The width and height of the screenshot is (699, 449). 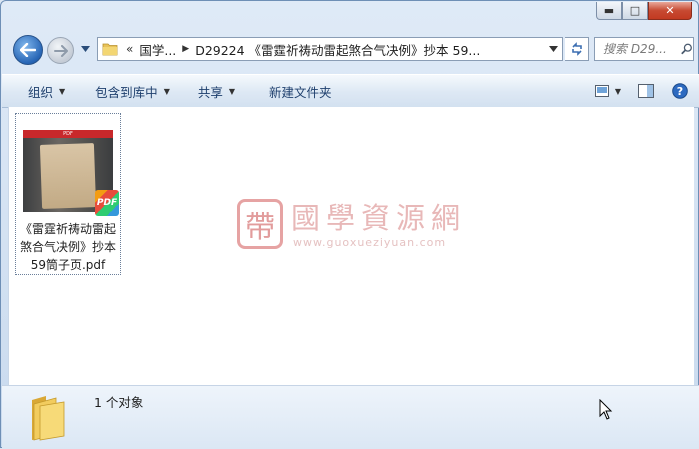 I want to click on command-bar: 组织 ▼ 包含到库中 ▼ 共享 ▼ 新建文件夹 ▼ ?, so click(x=350, y=91).